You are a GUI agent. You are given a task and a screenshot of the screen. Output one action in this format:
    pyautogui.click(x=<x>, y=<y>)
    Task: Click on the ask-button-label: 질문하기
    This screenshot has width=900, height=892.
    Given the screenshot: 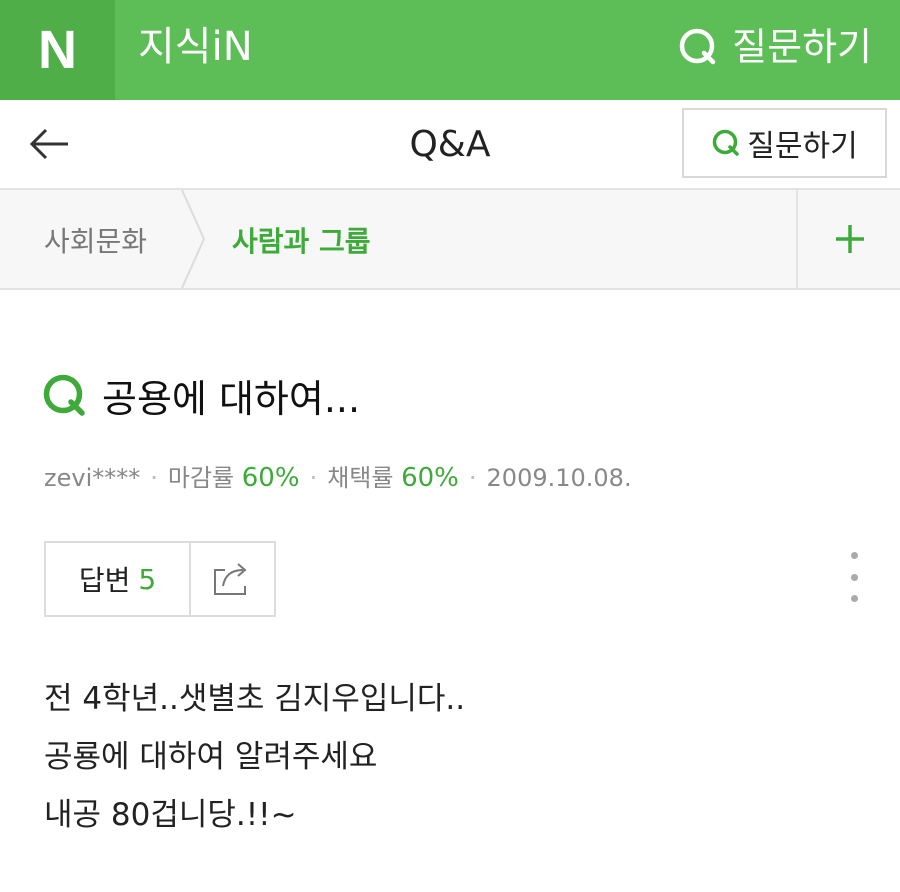 What is the action you would take?
    pyautogui.click(x=802, y=146)
    